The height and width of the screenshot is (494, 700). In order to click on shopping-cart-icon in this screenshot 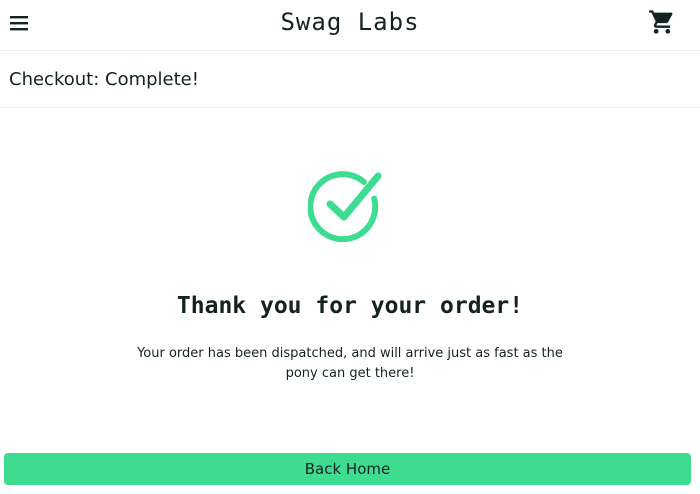, I will do `click(661, 22)`.